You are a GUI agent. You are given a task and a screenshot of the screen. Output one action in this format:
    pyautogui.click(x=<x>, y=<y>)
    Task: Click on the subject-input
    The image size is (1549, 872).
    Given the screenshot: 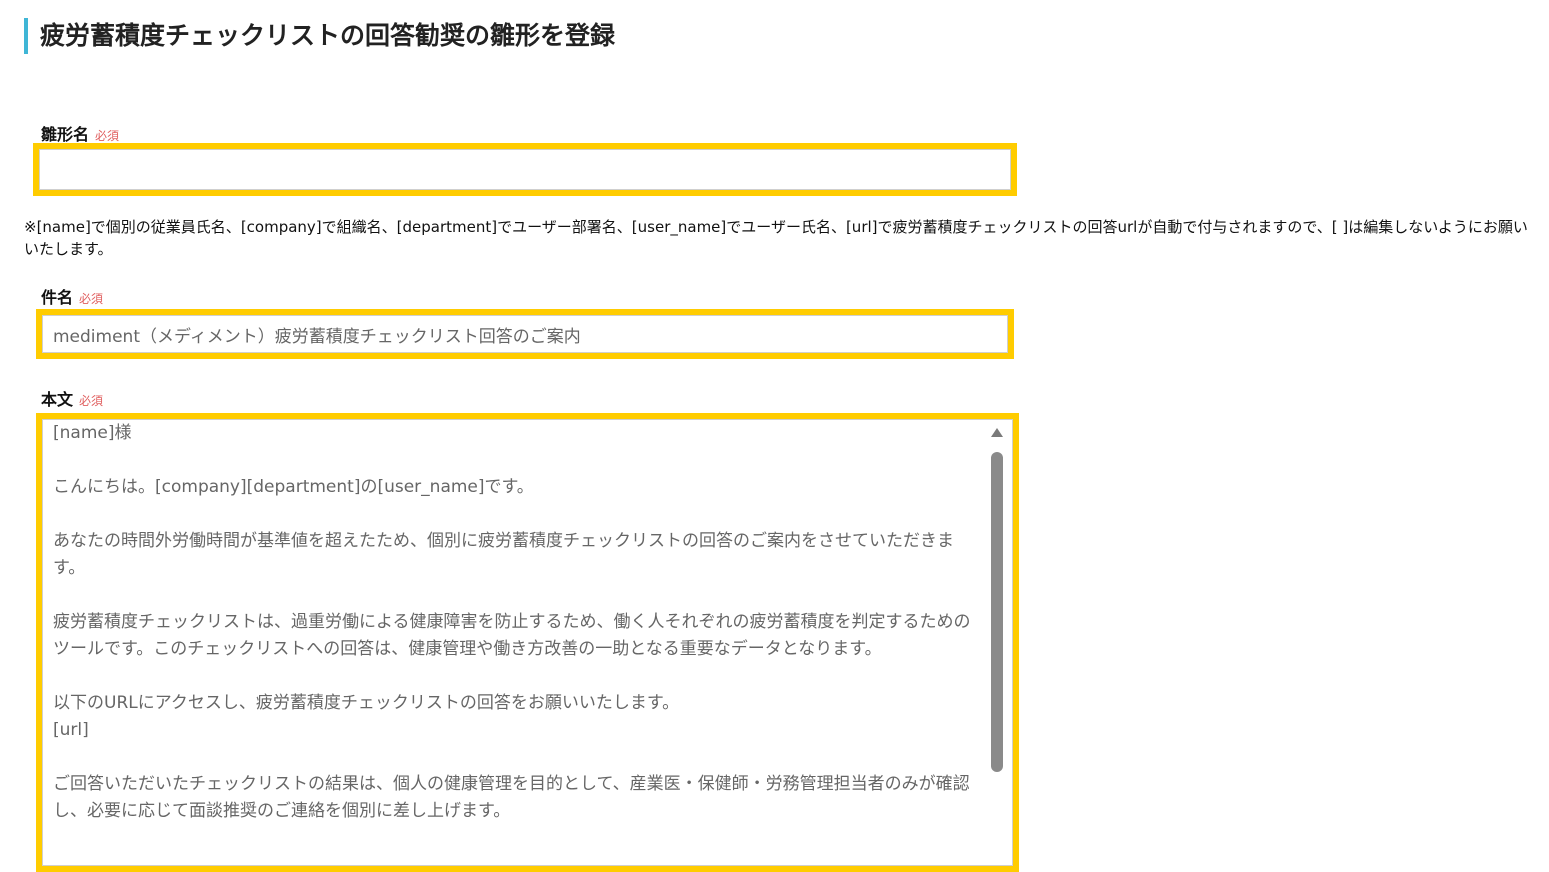 What is the action you would take?
    pyautogui.click(x=525, y=334)
    